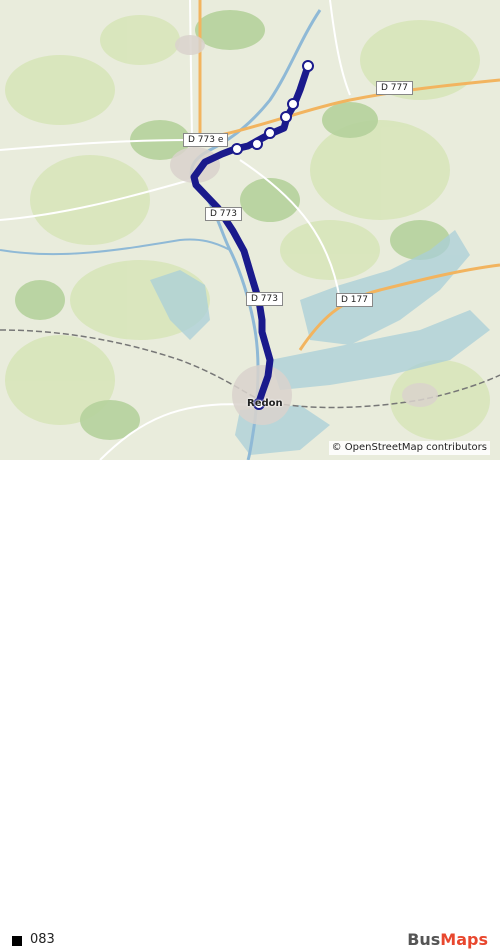 The image size is (500, 950). Describe the element at coordinates (115, 247) in the screenshot. I see `river-tributary` at that location.